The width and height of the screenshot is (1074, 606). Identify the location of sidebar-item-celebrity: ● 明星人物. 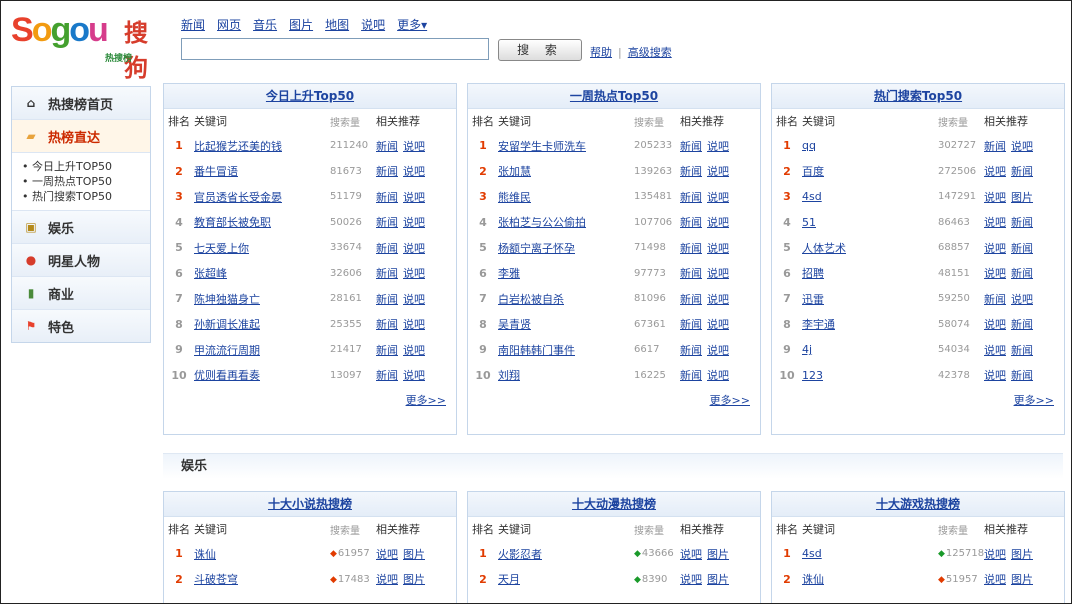
(81, 260).